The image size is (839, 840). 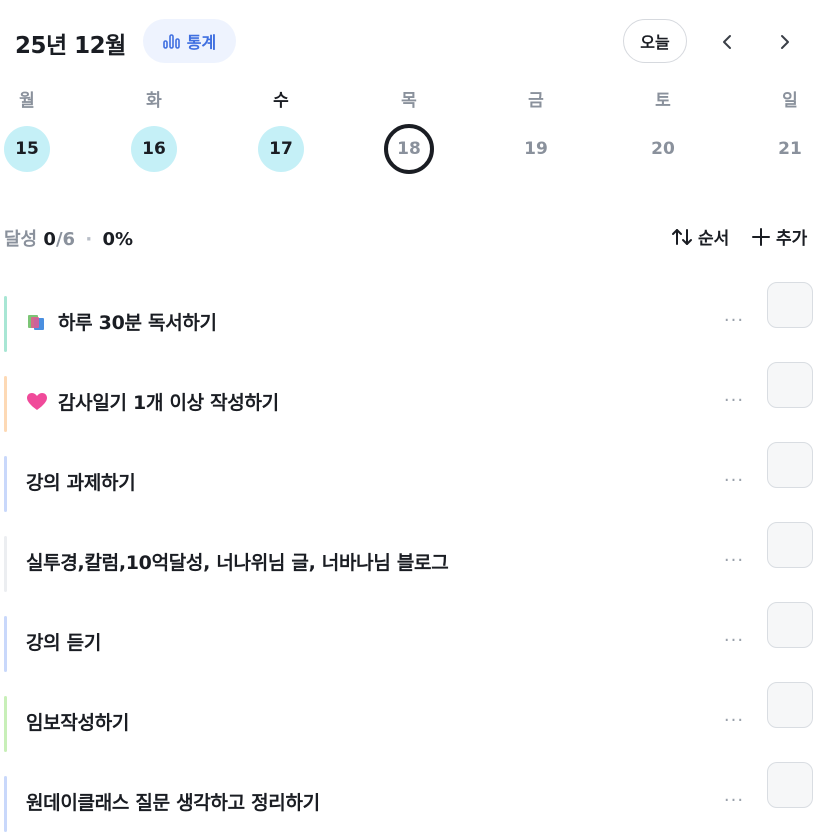 I want to click on task-title-text: 하루 30분 독서하기, so click(x=137, y=323).